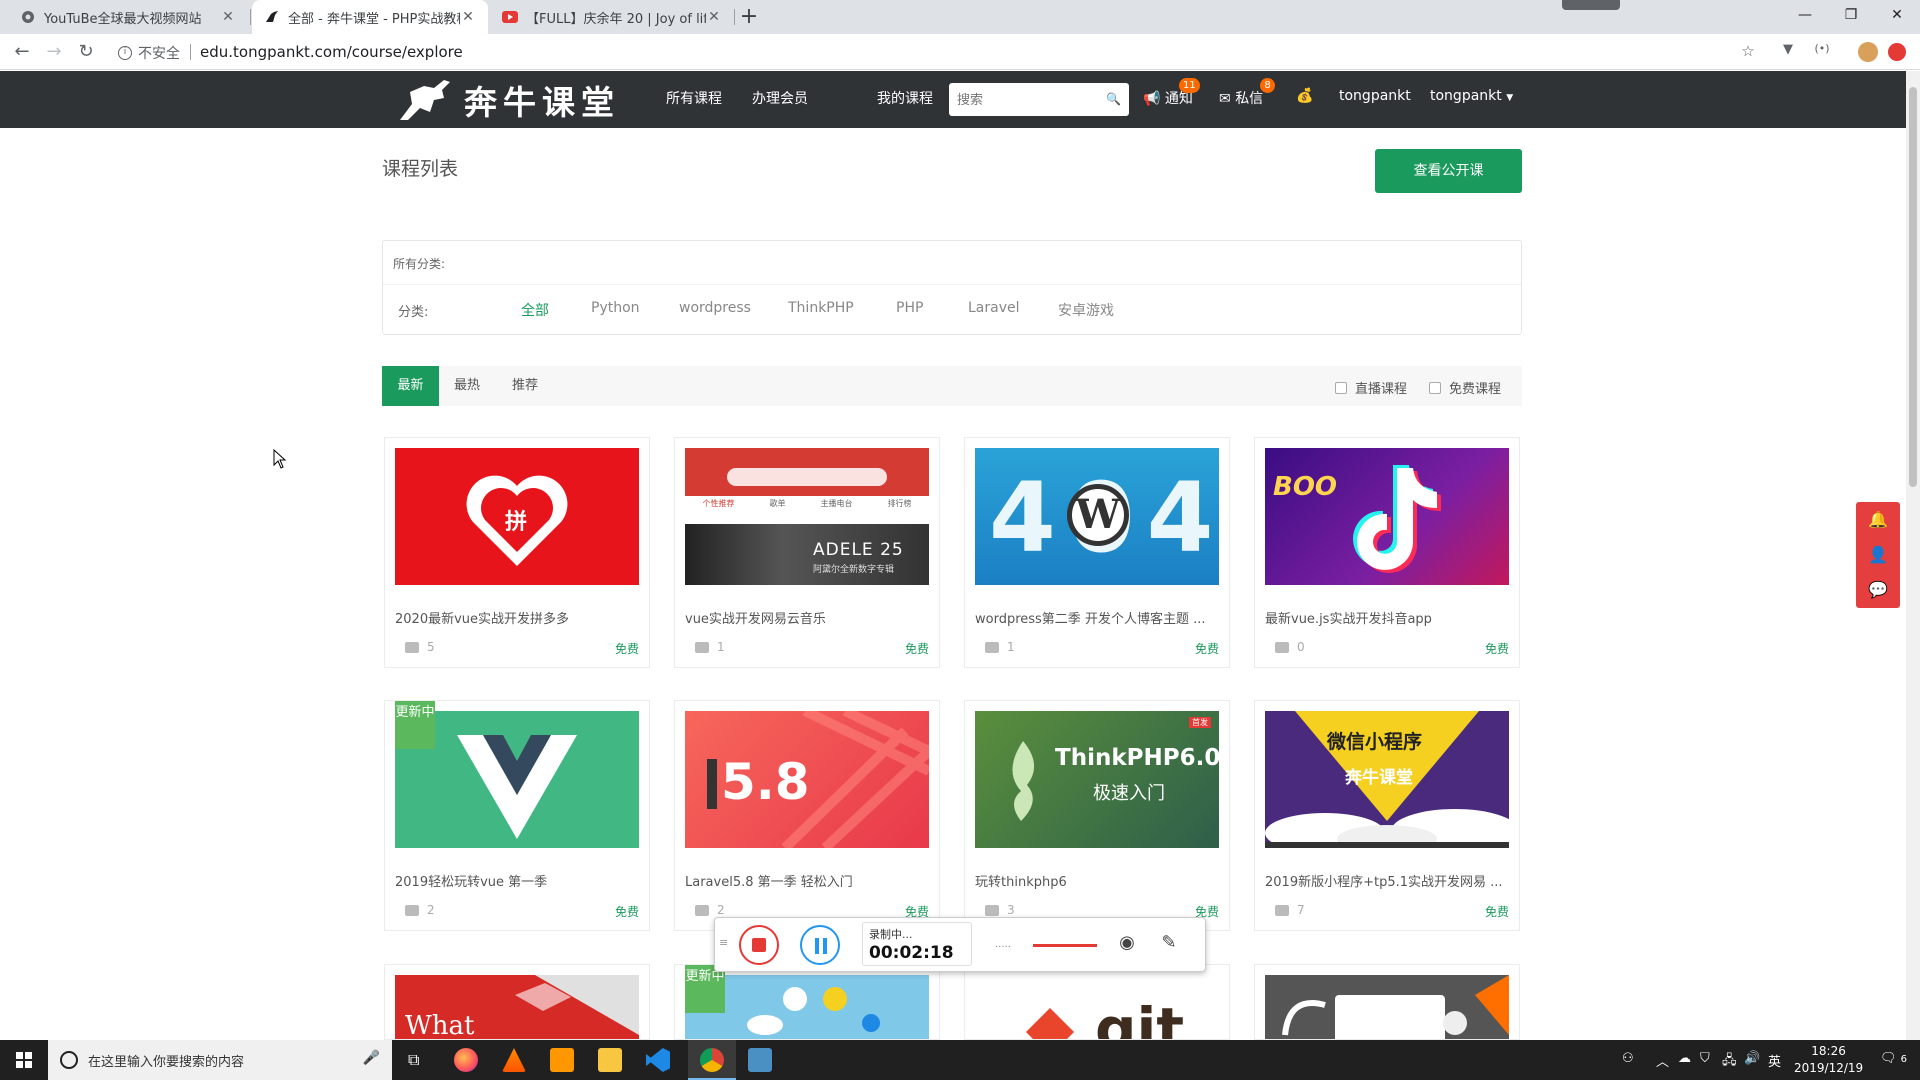 Image resolution: width=1920 pixels, height=1080 pixels. What do you see at coordinates (807, 779) in the screenshot?
I see `course-thumbnail: 5.8` at bounding box center [807, 779].